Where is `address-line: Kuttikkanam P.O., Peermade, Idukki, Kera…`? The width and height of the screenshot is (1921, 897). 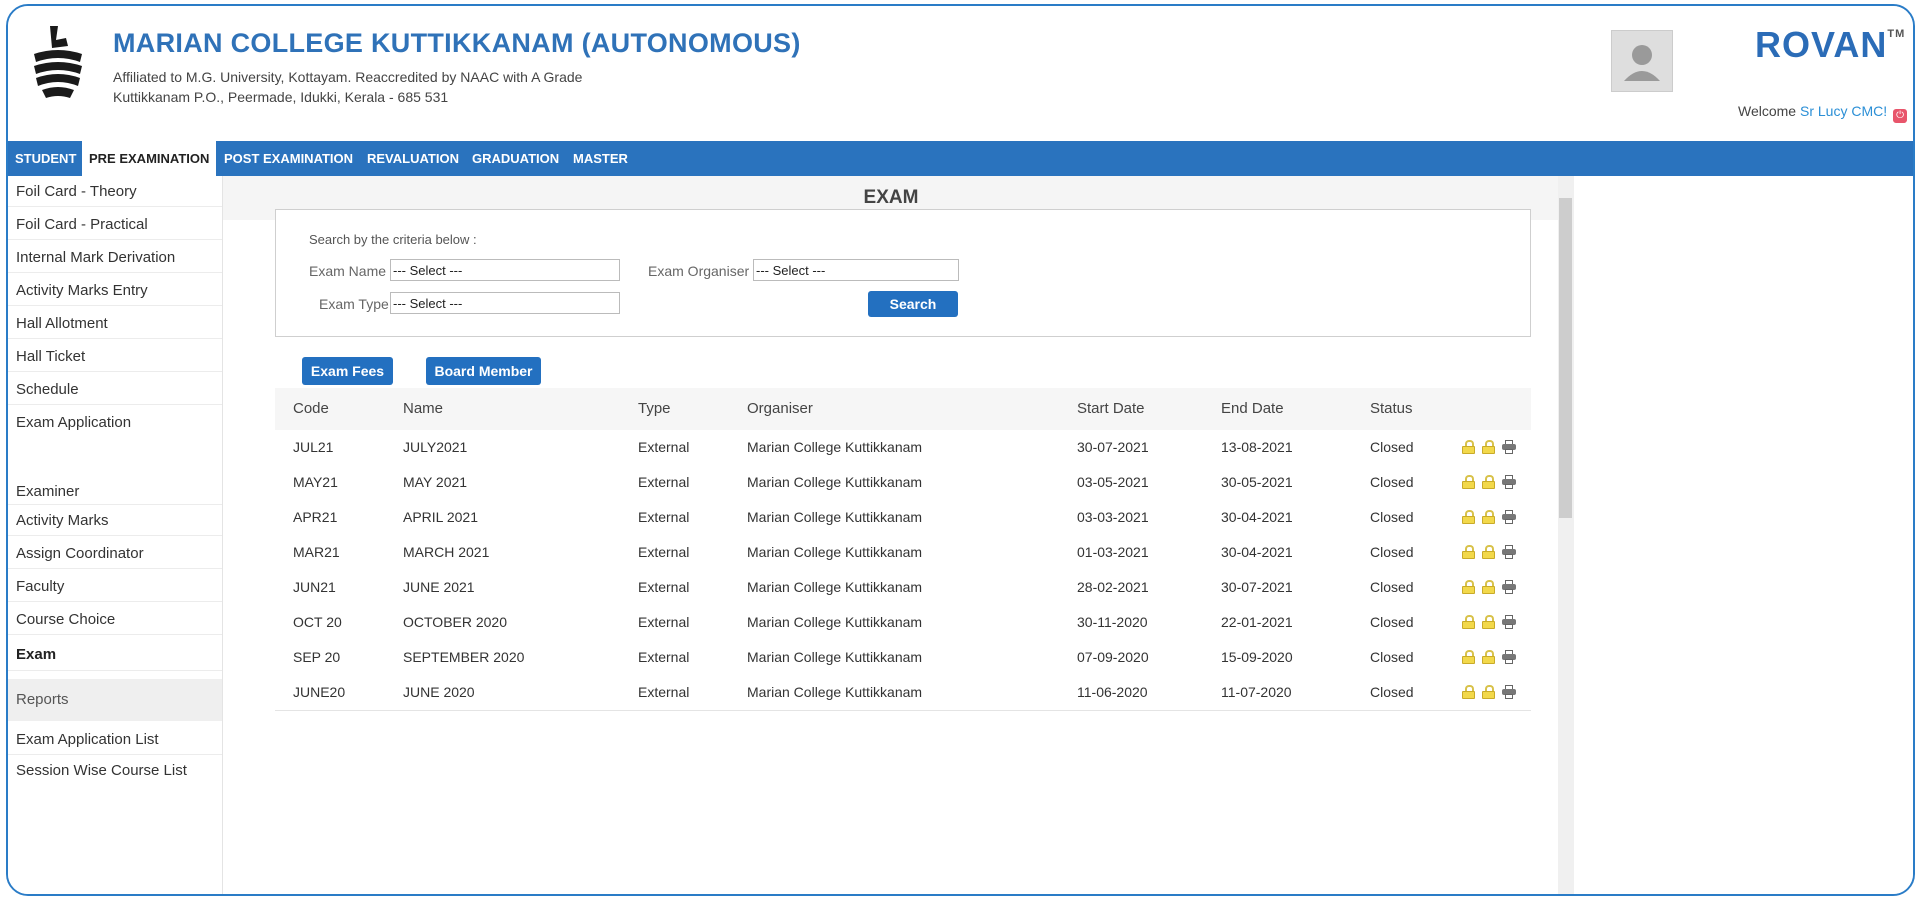 address-line: Kuttikkanam P.O., Peermade, Idukki, Kera… is located at coordinates (281, 97).